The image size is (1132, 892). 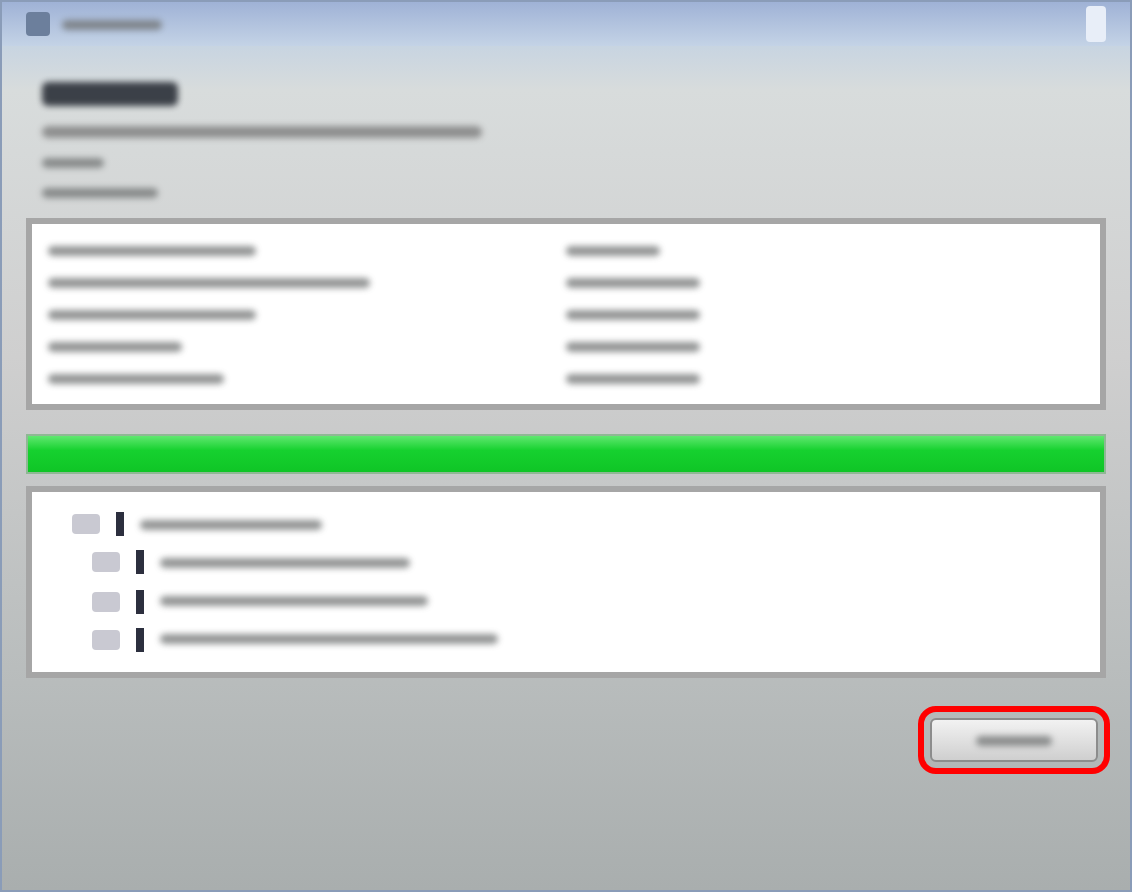 What do you see at coordinates (1014, 740) in the screenshot?
I see `dialog-button` at bounding box center [1014, 740].